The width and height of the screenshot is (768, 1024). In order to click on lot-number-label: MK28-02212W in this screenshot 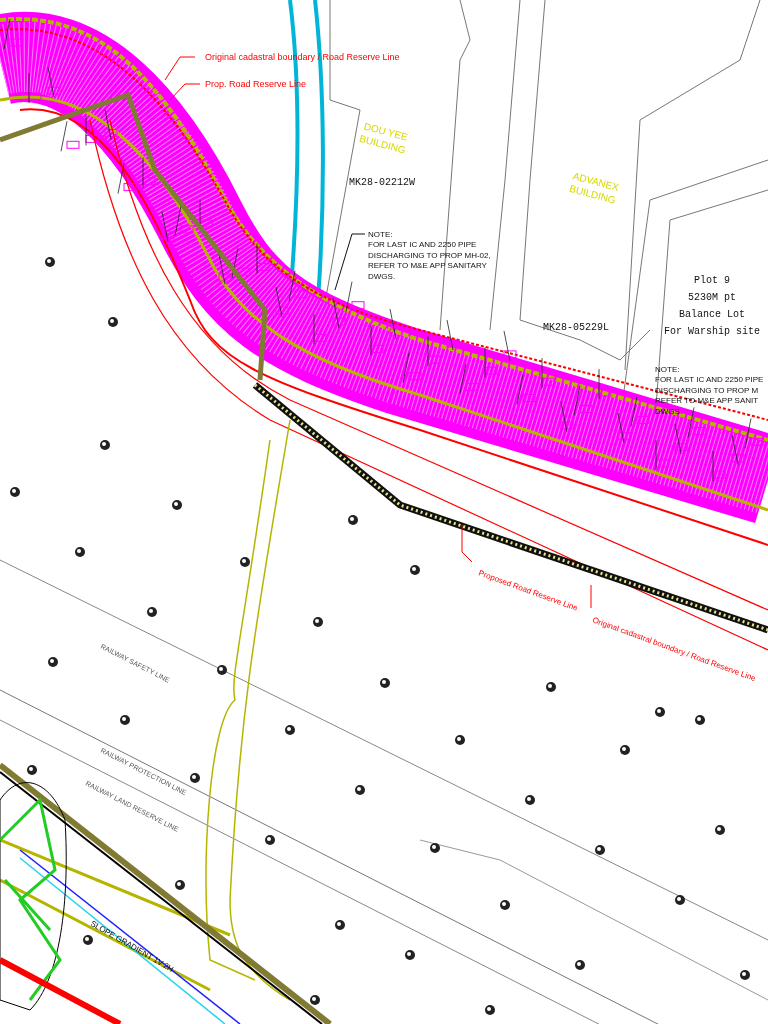, I will do `click(382, 182)`.